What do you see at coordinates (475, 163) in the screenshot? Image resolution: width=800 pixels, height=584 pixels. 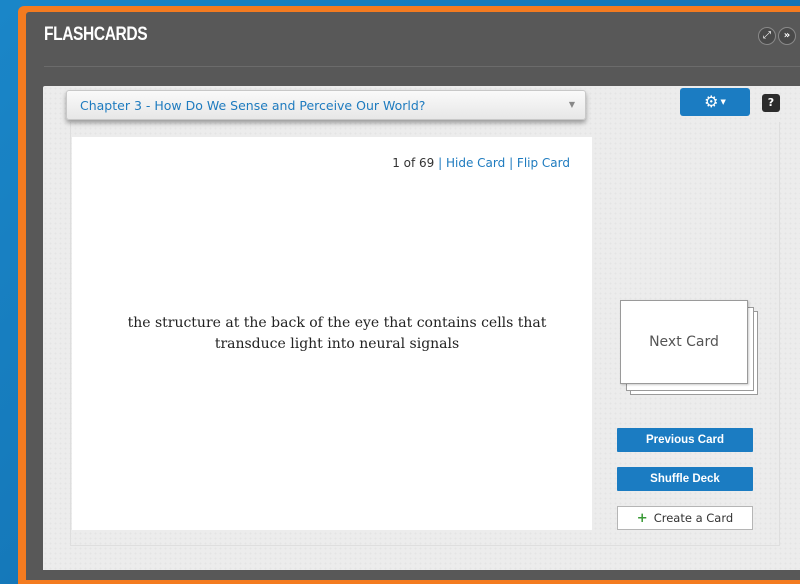 I see `hide-card-link: Hide Card` at bounding box center [475, 163].